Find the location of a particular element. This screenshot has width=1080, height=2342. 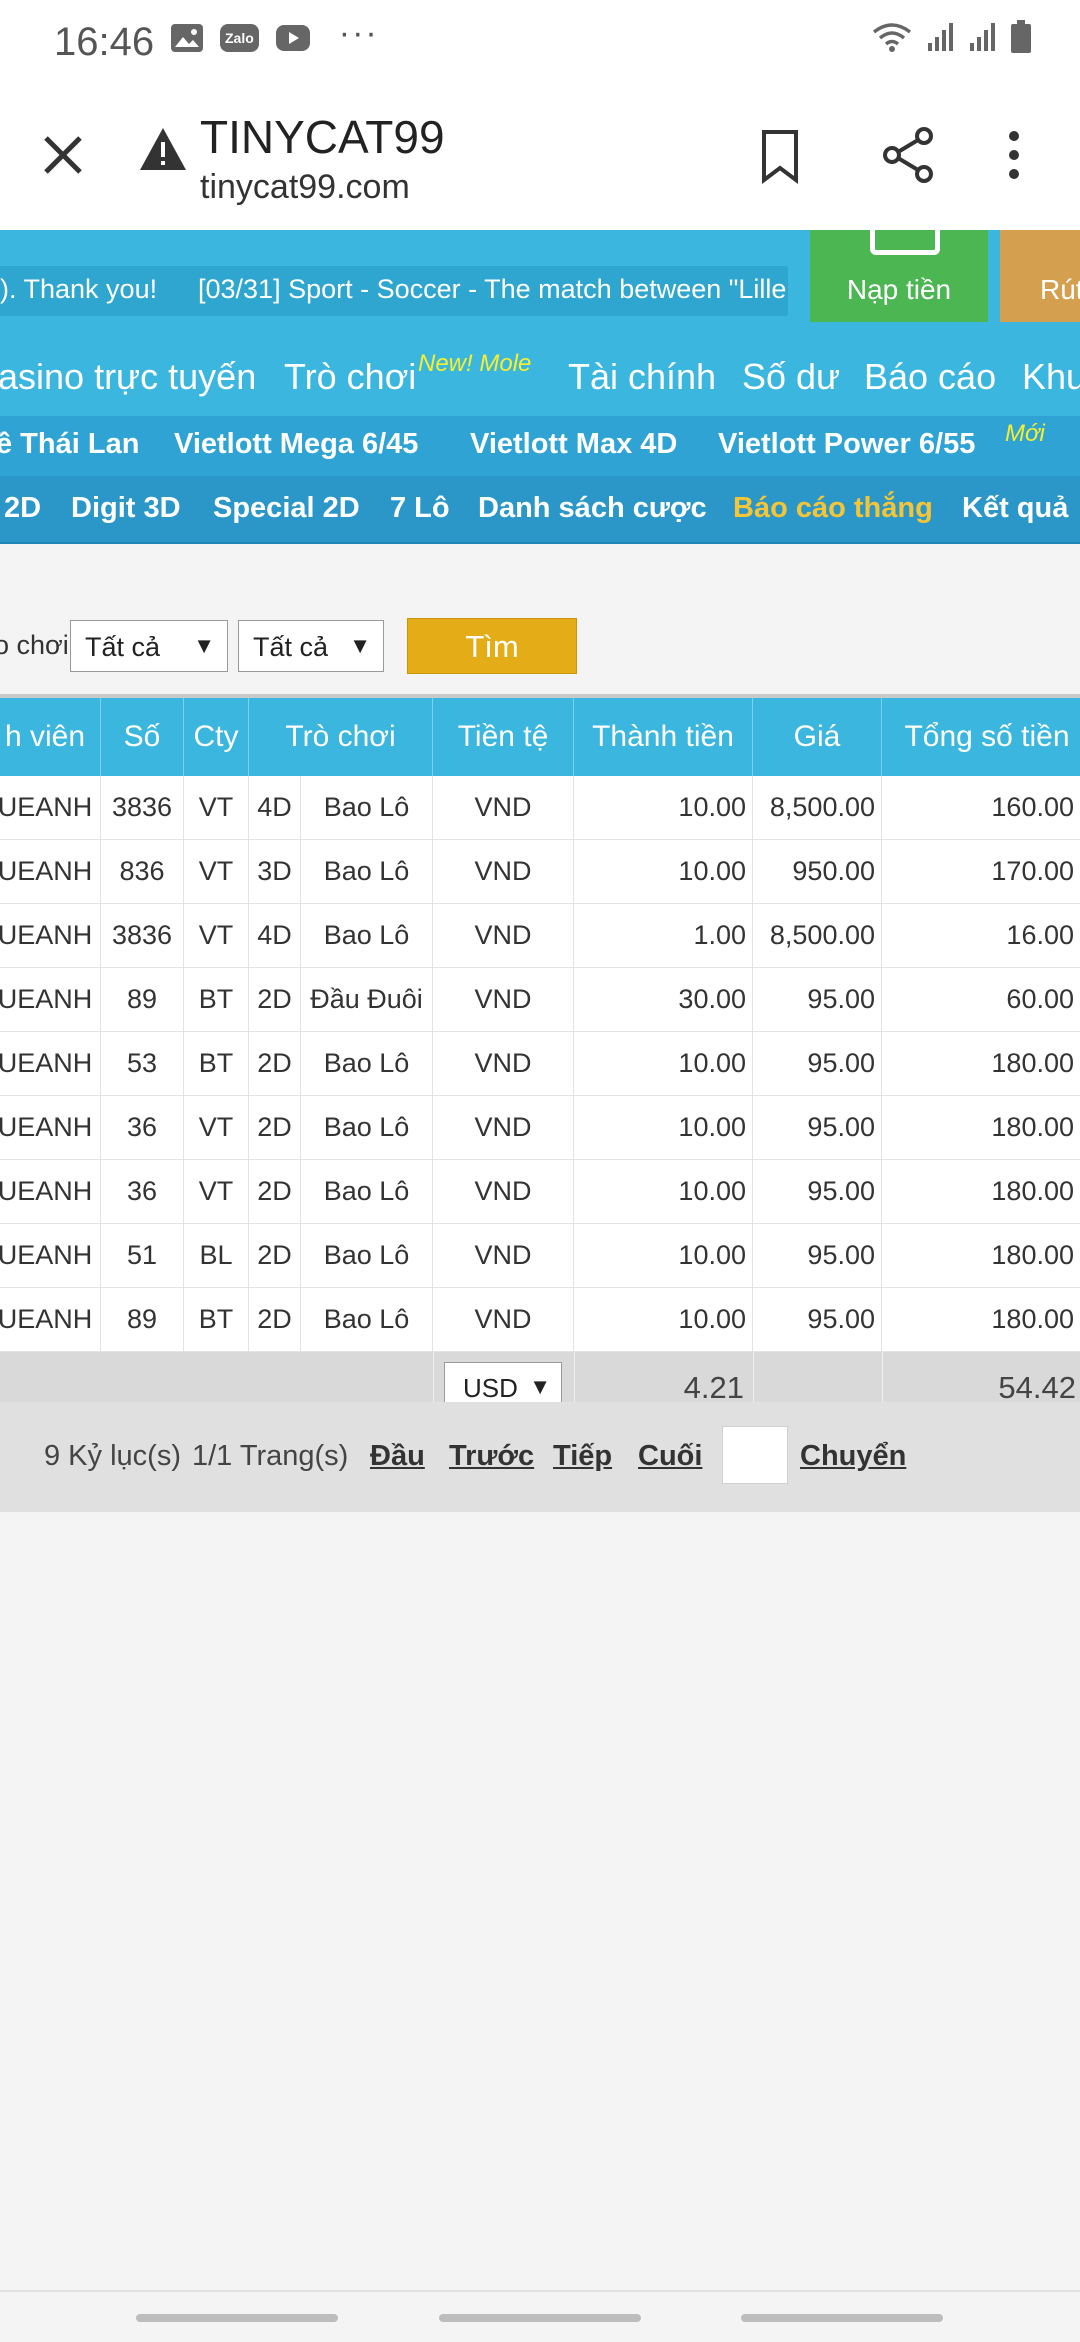

nav-win-report: Báo cáo thắng is located at coordinates (833, 508).